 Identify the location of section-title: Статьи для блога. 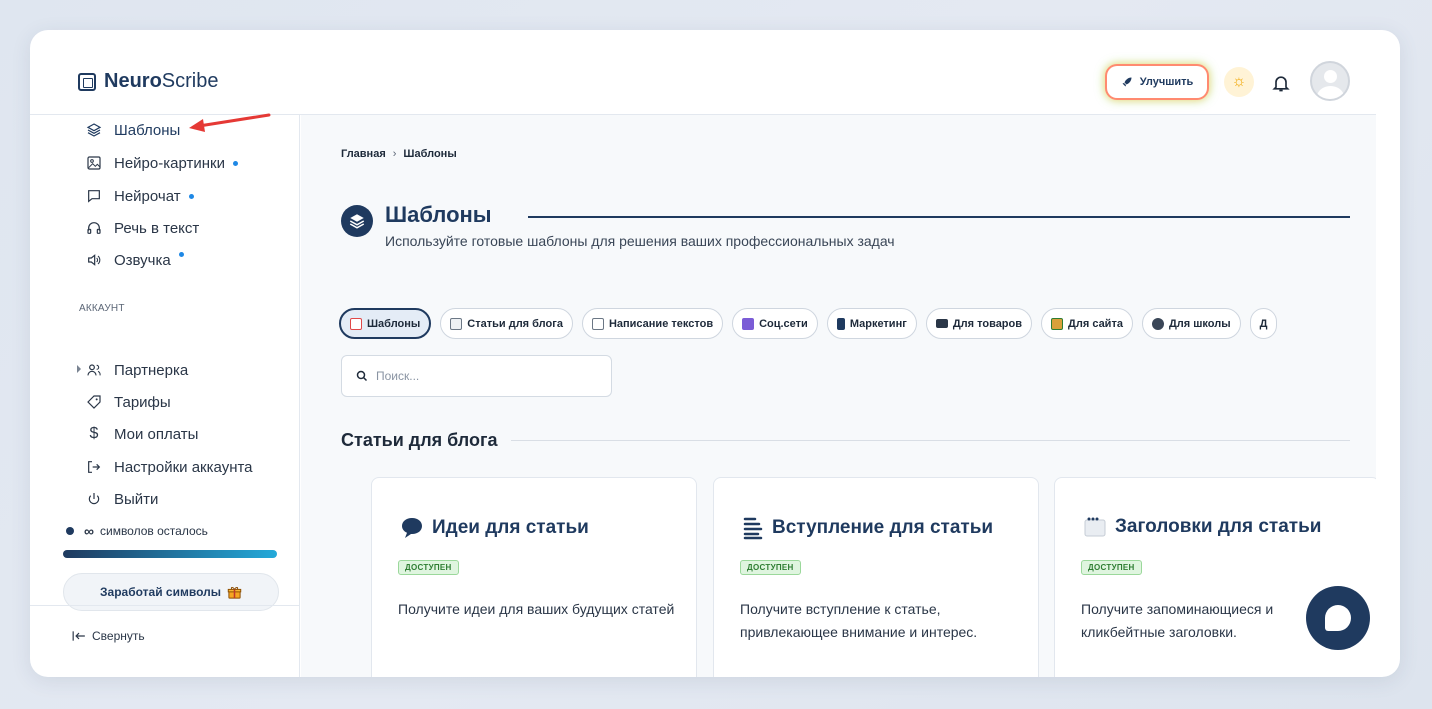
(419, 440).